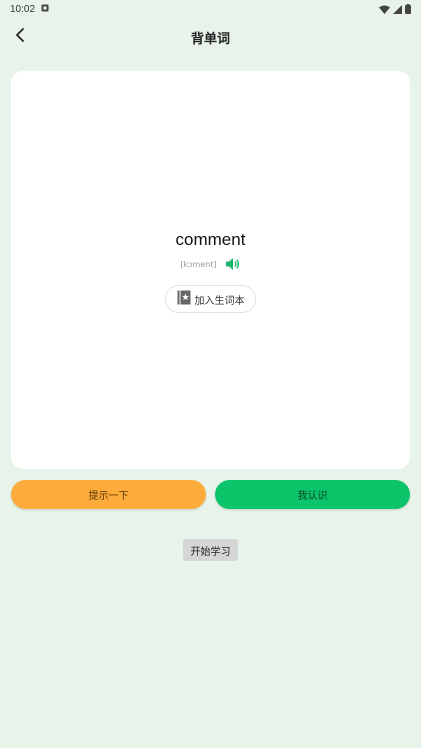  Describe the element at coordinates (408, 9) in the screenshot. I see `battery-icon` at that location.